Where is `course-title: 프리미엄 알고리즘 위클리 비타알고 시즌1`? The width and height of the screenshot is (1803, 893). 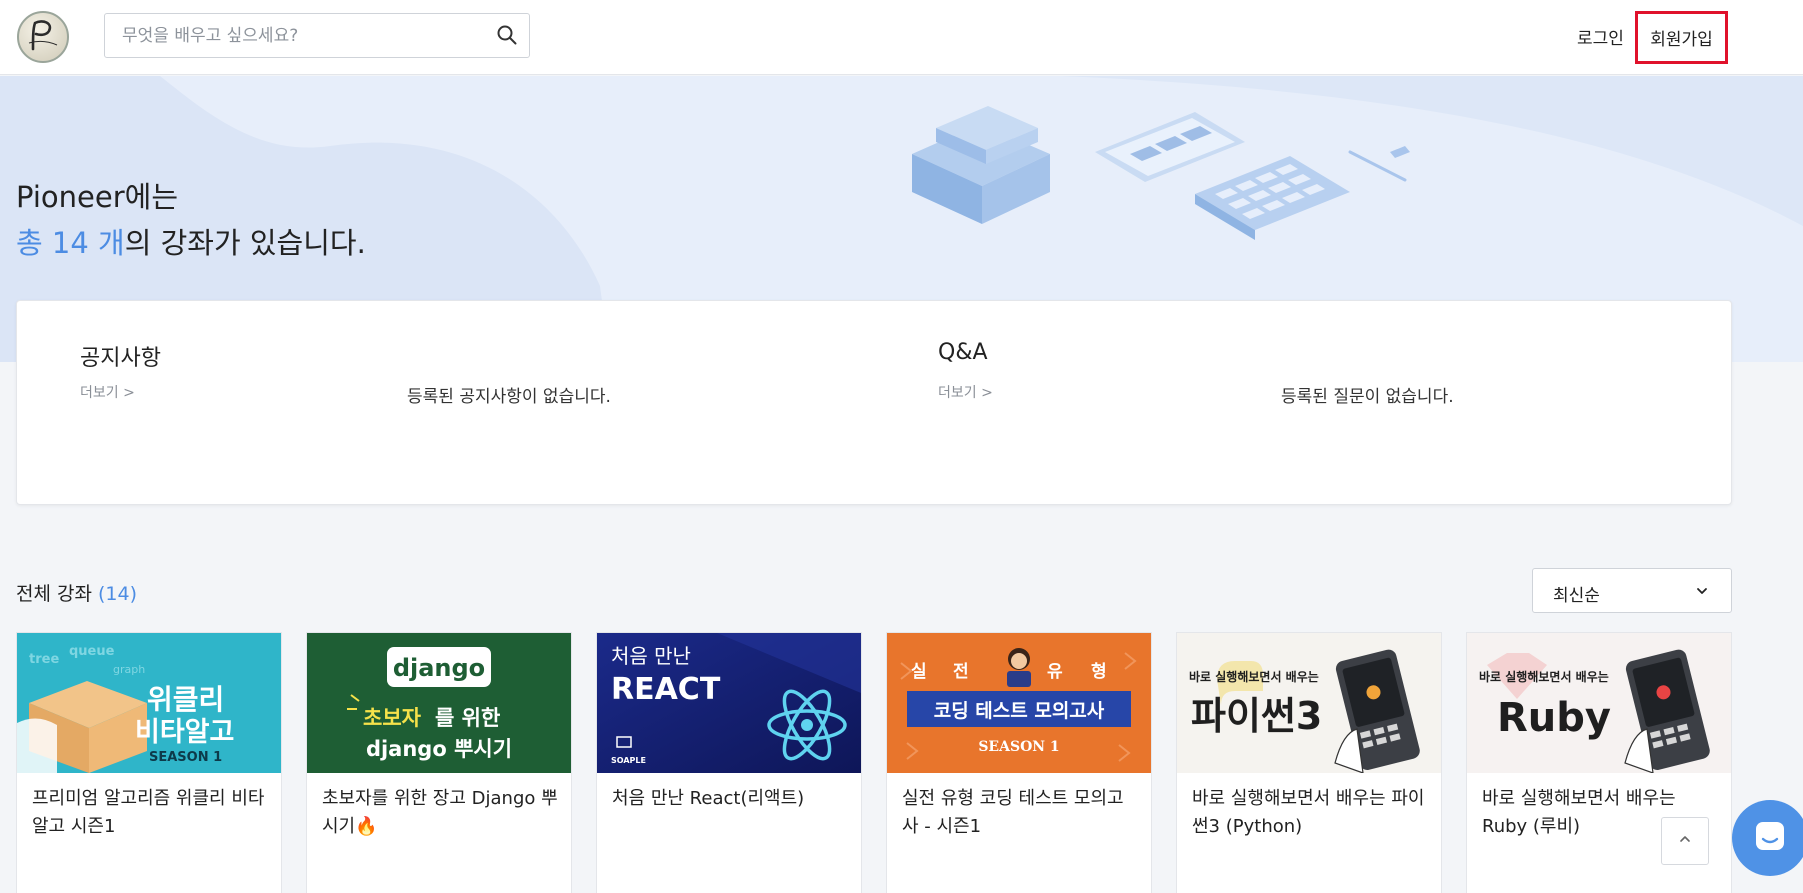 course-title: 프리미엄 알고리즘 위클리 비타알고 시즌1 is located at coordinates (148, 812).